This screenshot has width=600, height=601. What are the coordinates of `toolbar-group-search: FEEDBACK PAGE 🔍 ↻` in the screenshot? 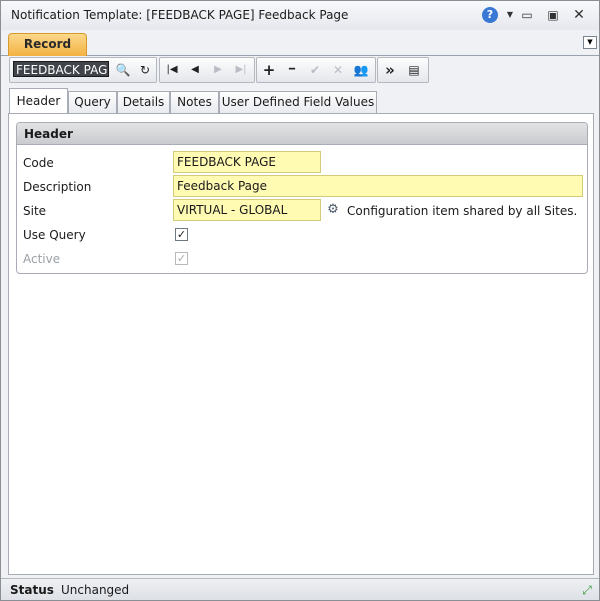 It's located at (83, 70).